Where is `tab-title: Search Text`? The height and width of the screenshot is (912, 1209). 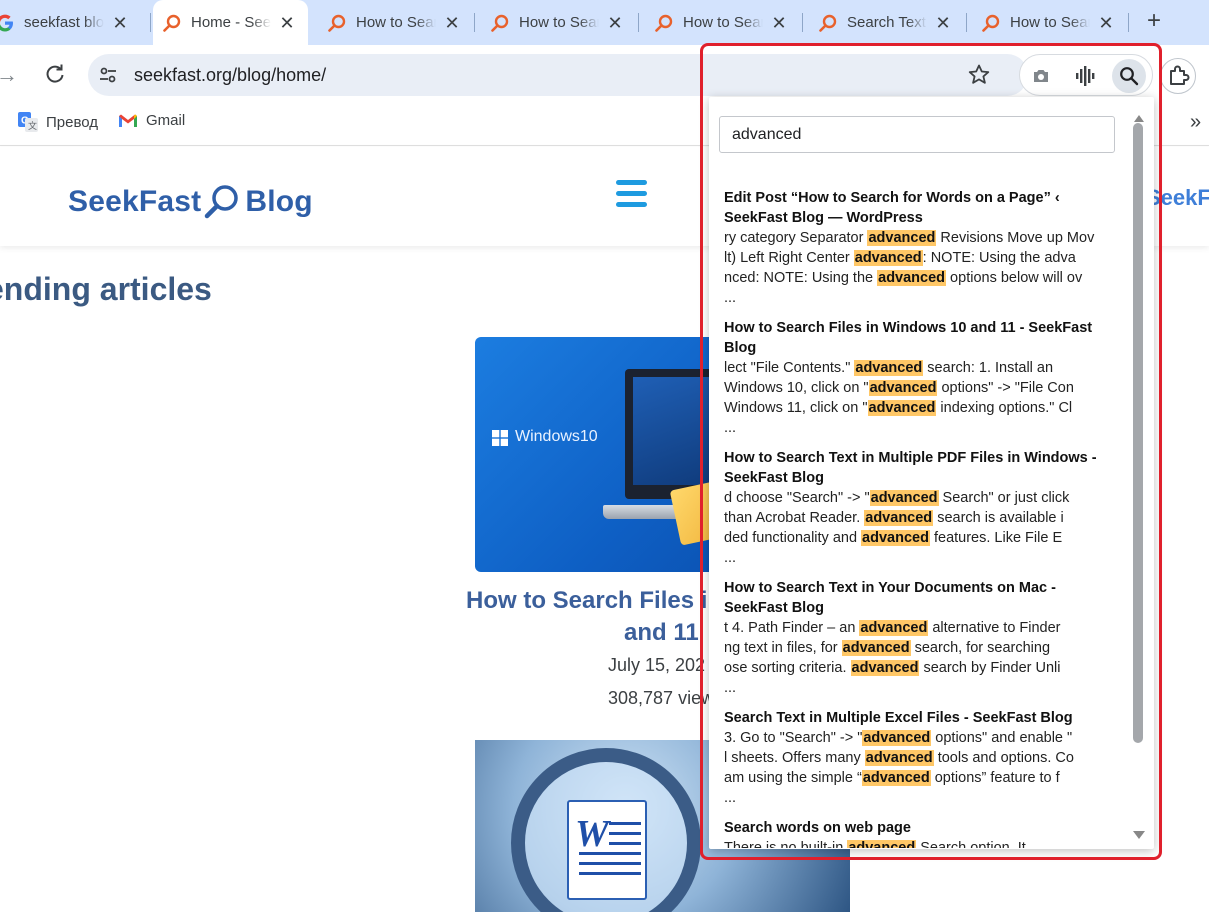
tab-title: Search Text is located at coordinates (886, 22).